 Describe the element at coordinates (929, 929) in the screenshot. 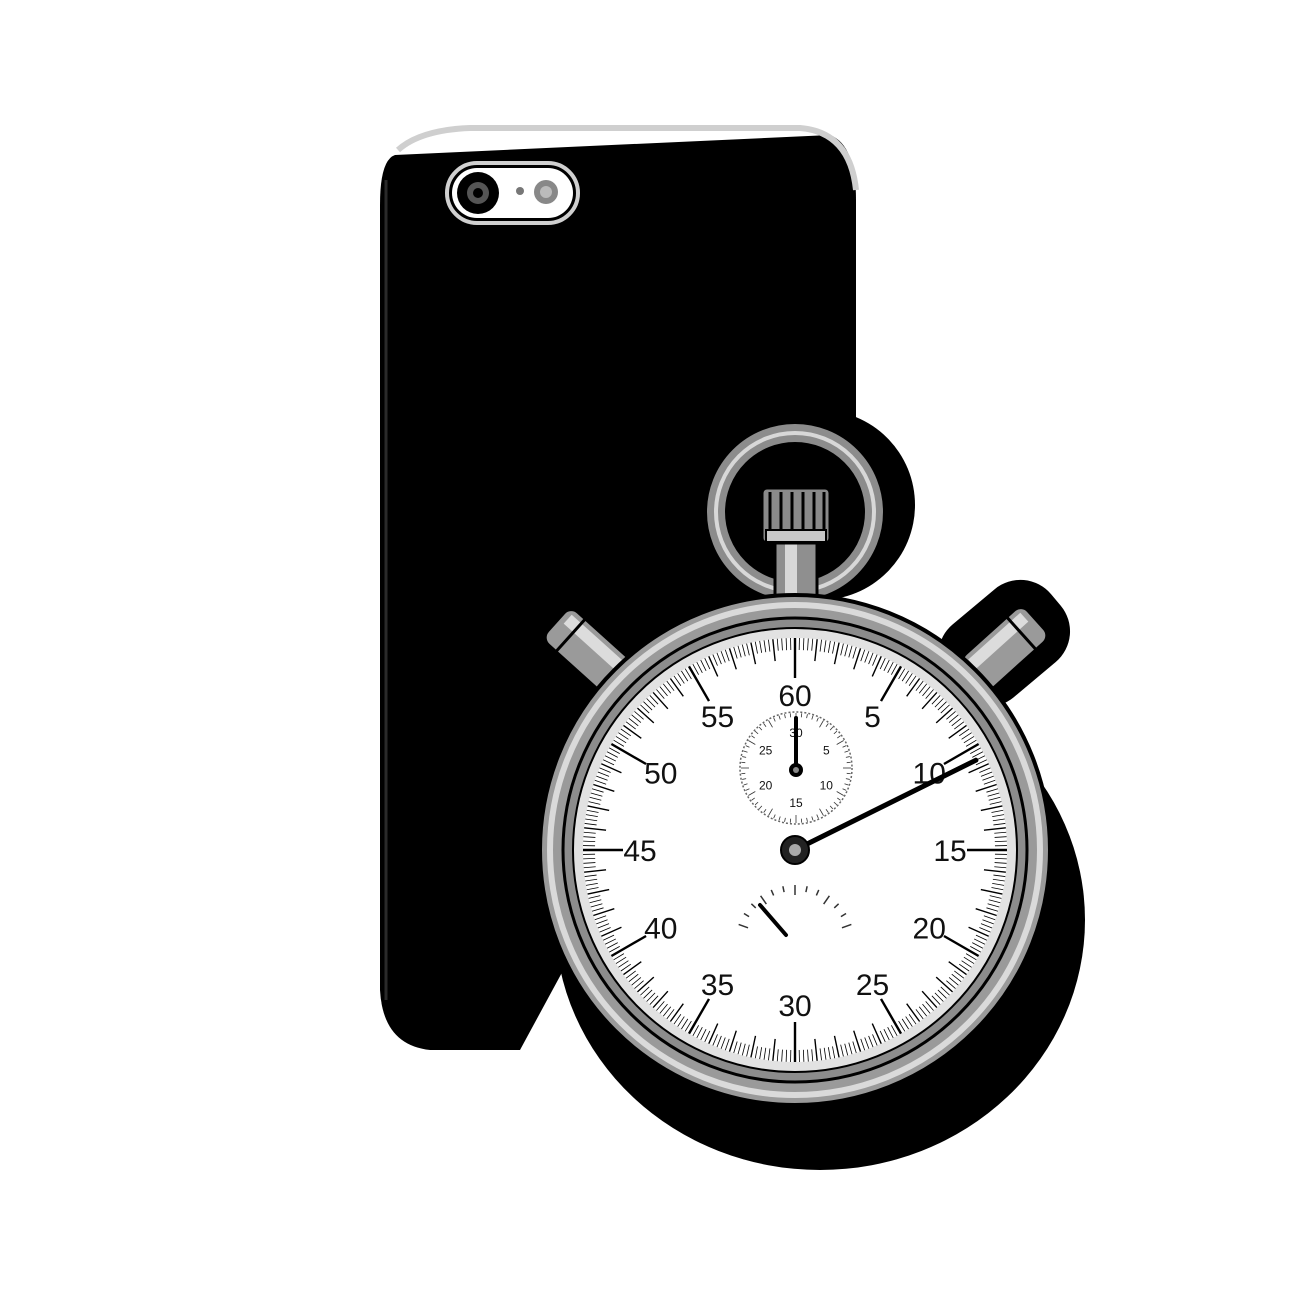

I see `dial-number: 20` at that location.